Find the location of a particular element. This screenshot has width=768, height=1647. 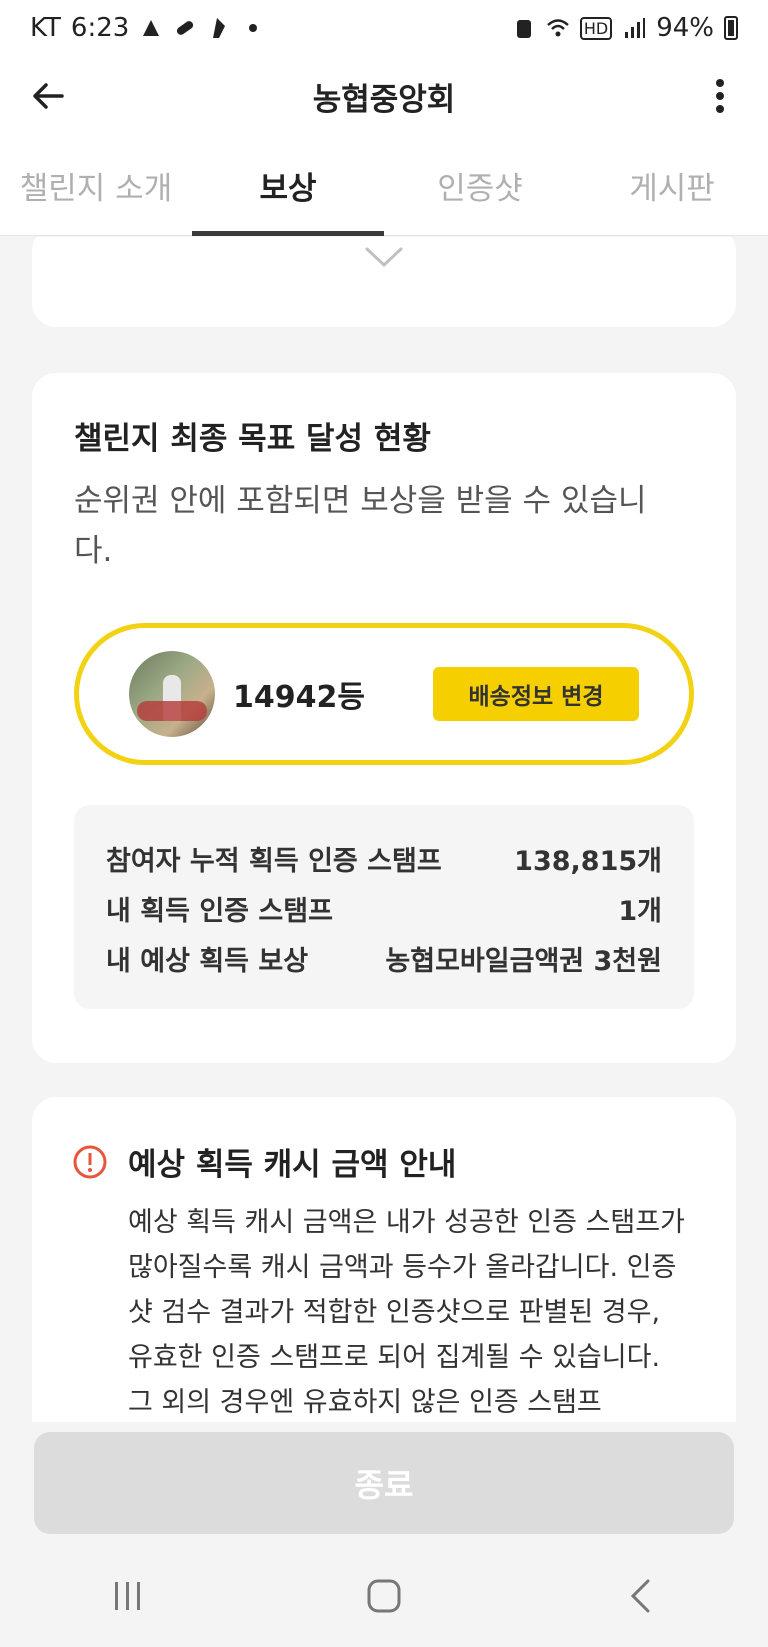

recent-apps-icon is located at coordinates (127, 1595).